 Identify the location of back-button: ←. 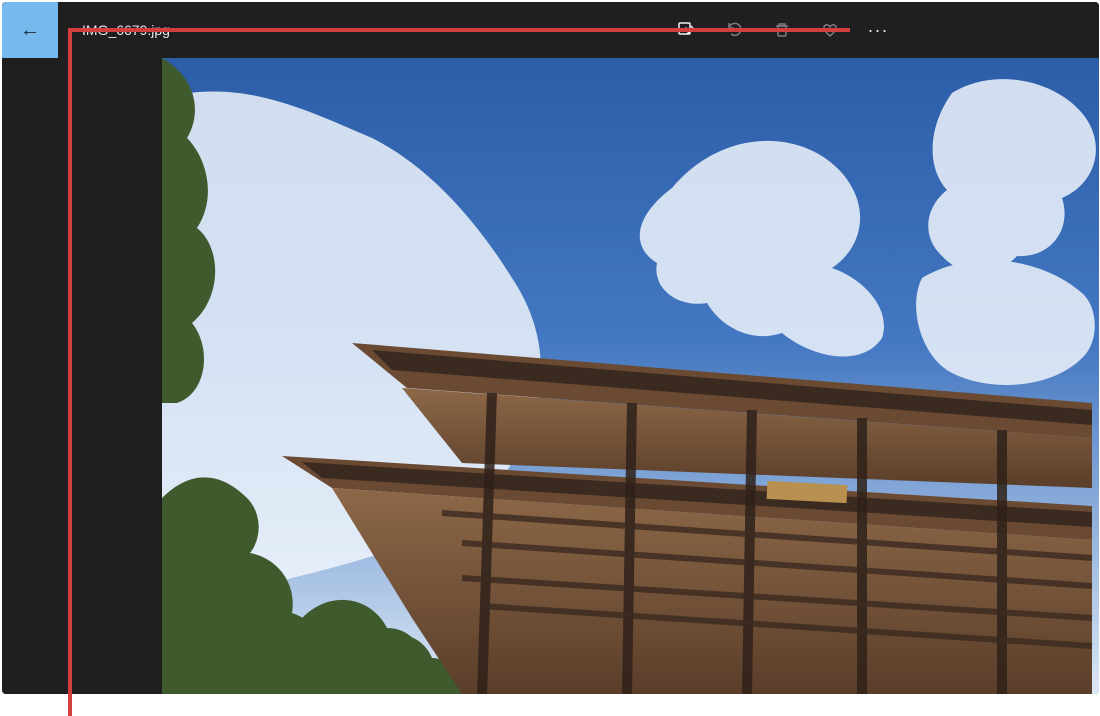
(30, 30).